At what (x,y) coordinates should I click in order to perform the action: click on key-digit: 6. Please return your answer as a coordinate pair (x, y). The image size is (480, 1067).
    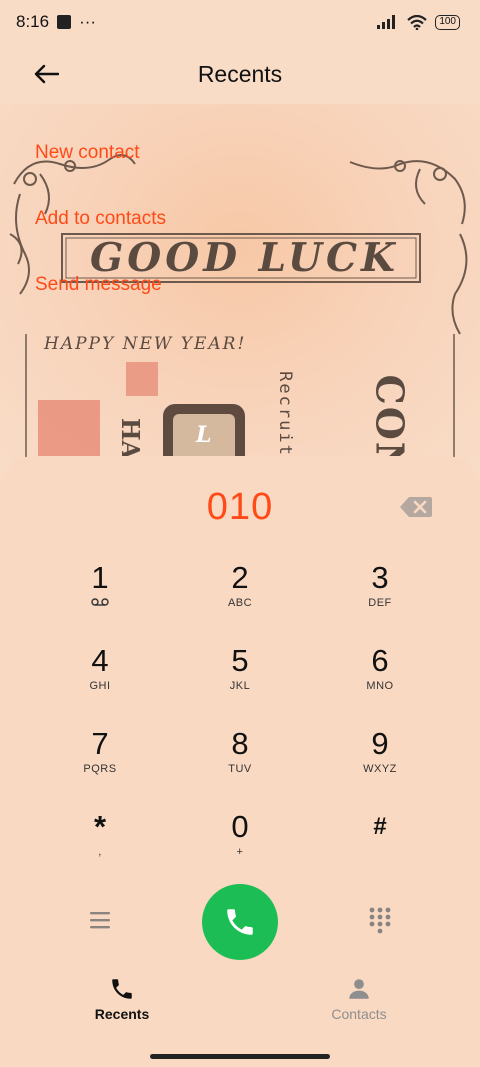
    Looking at the image, I should click on (380, 660).